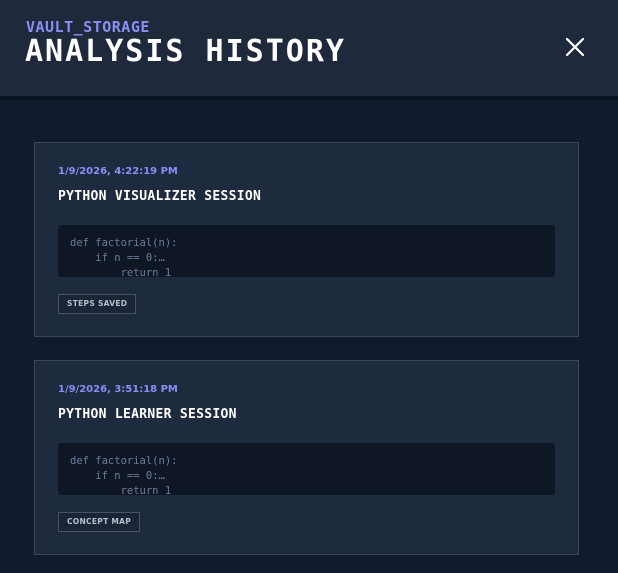 Image resolution: width=618 pixels, height=573 pixels. I want to click on close-icon, so click(575, 47).